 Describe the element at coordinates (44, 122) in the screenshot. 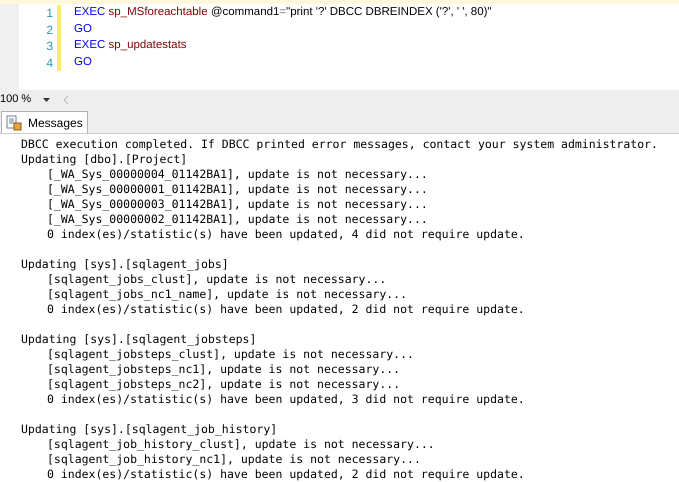

I see `messages-tab: Messages` at that location.